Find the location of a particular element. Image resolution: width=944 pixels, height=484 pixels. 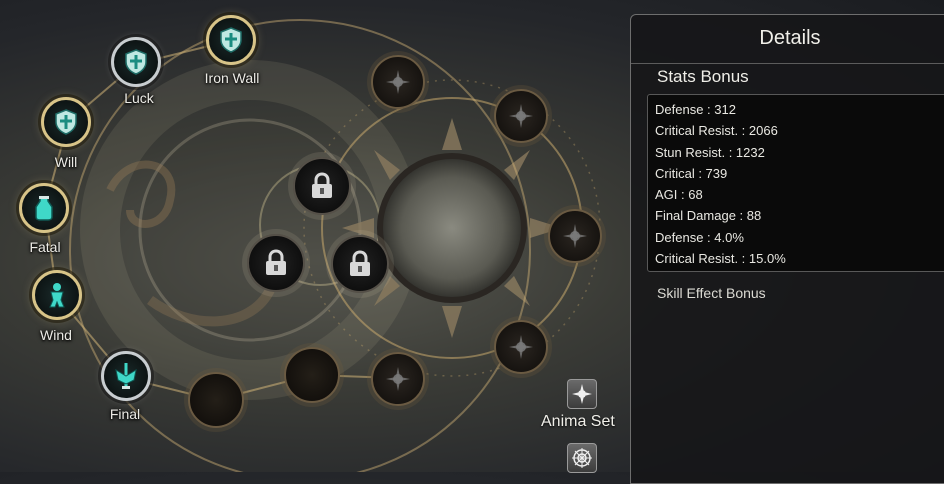

vial-icon is located at coordinates (44, 208).